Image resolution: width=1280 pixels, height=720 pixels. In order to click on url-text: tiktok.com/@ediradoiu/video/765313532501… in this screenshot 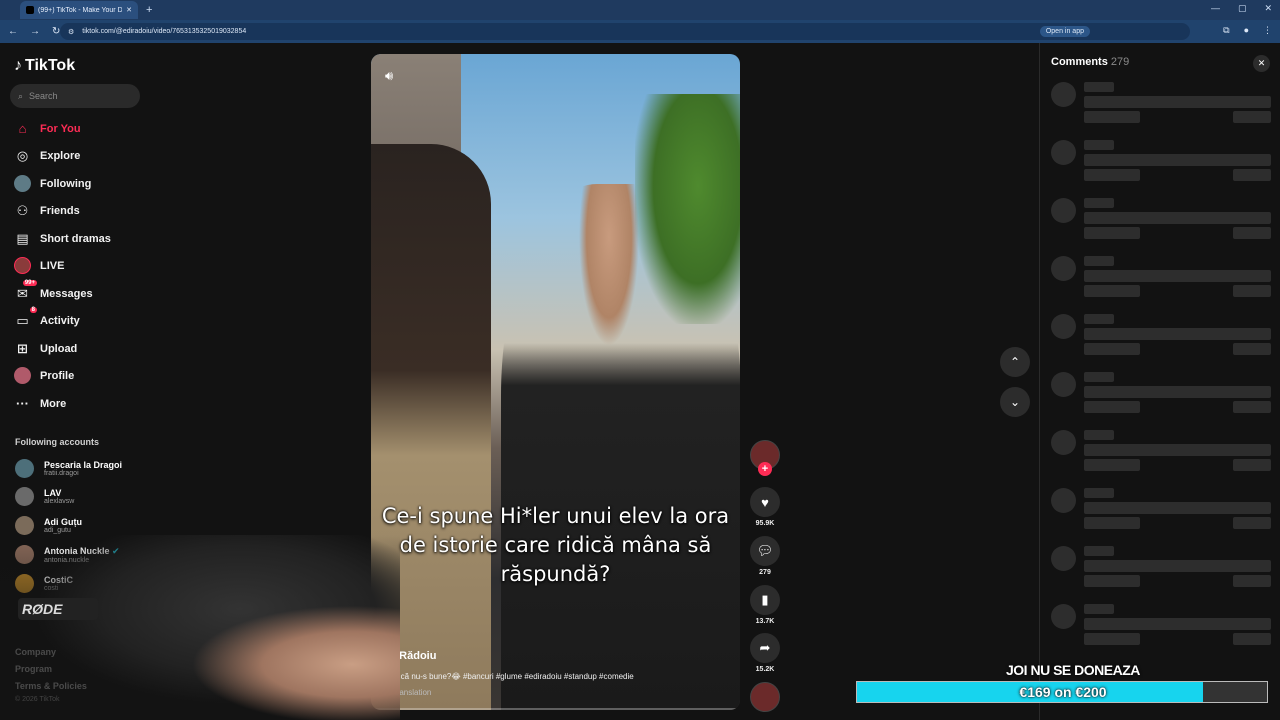, I will do `click(164, 31)`.